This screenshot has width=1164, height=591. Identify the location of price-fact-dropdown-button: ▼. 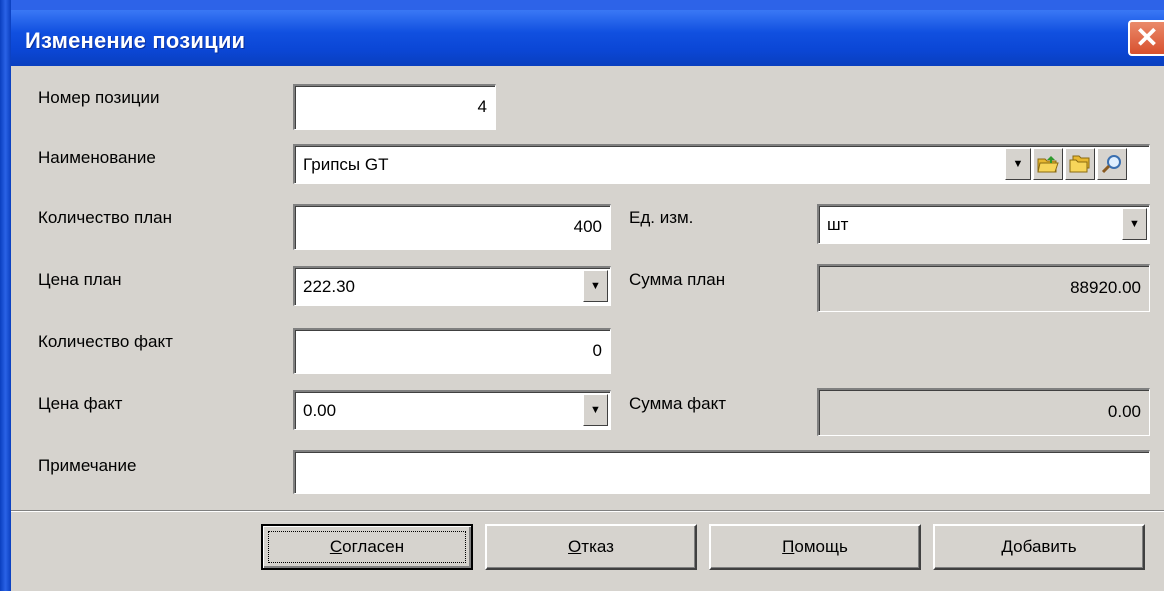
(595, 410).